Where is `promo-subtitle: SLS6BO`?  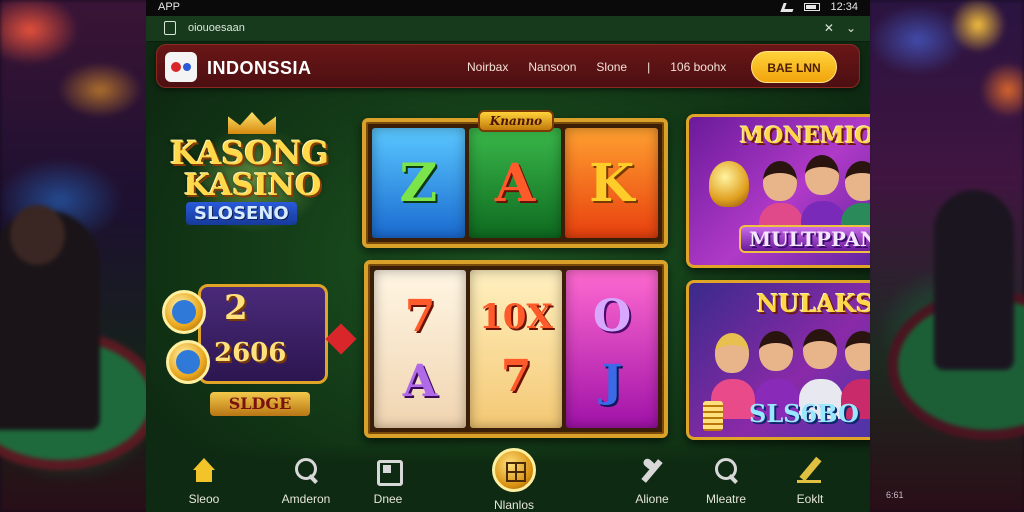 promo-subtitle: SLS6BO is located at coordinates (804, 413).